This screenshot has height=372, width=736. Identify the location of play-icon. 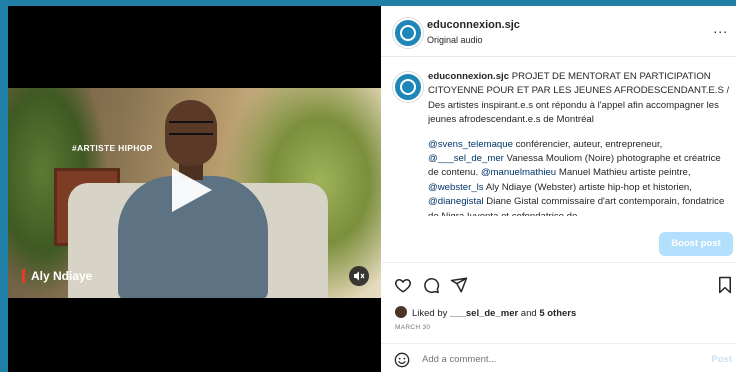
(192, 190).